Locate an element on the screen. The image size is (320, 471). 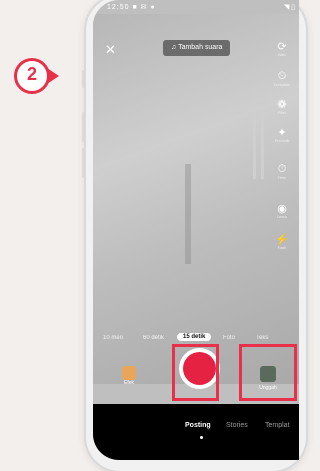
effects-button: Efek is located at coordinates (129, 376).